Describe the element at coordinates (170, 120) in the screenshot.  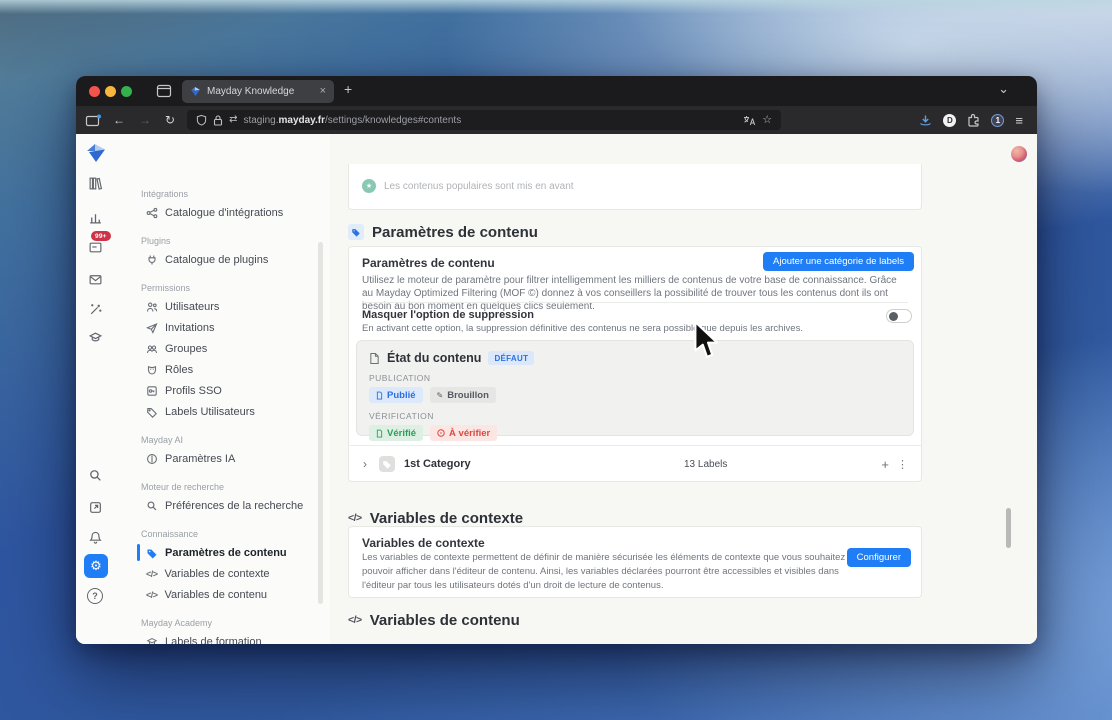
I see `reload-icon: ↻` at that location.